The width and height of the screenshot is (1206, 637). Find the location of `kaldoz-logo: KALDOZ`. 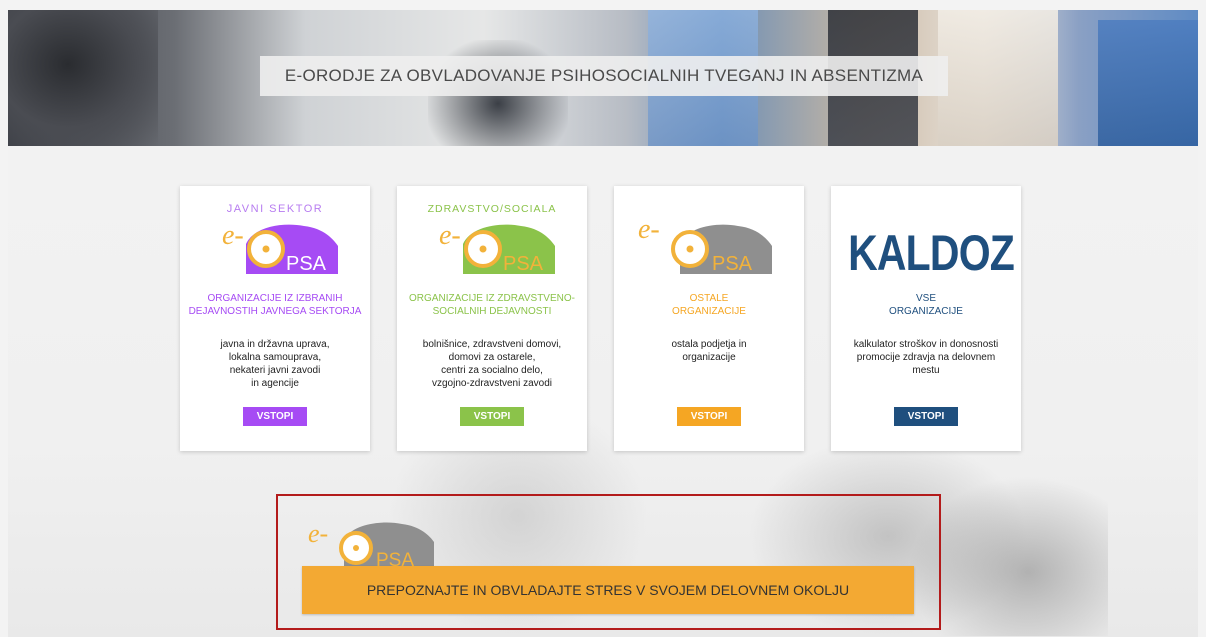

kaldoz-logo: KALDOZ is located at coordinates (931, 253).